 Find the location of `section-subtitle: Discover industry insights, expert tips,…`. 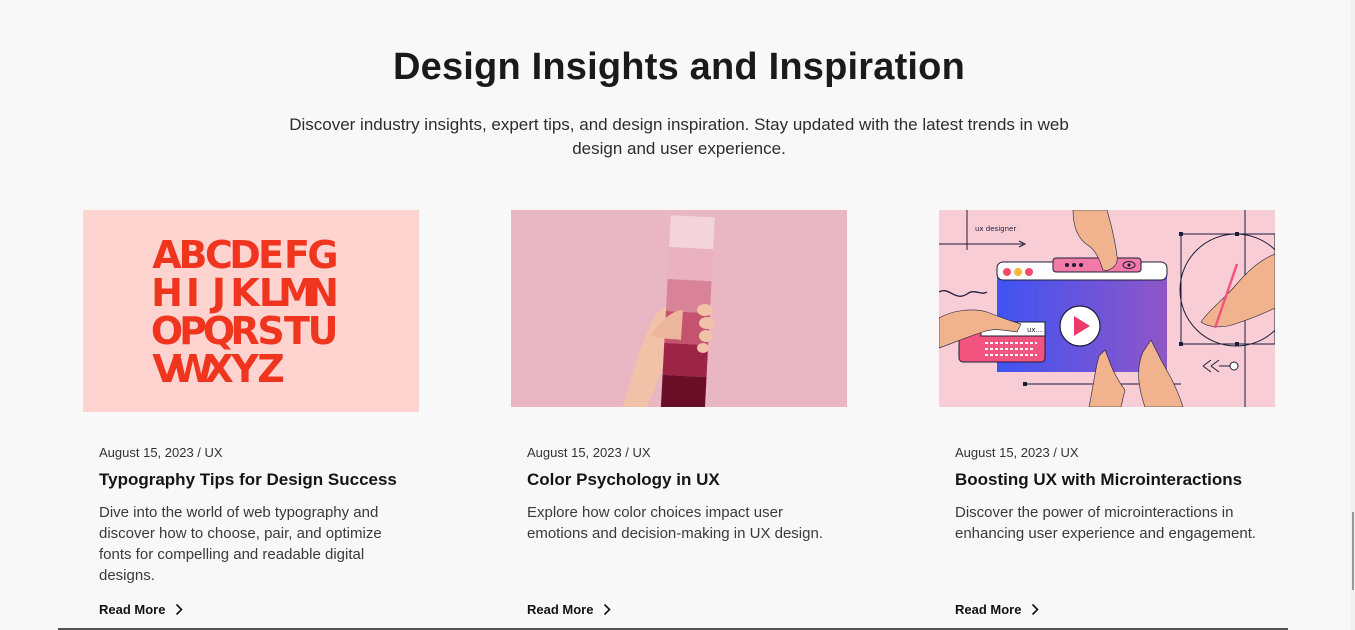

section-subtitle: Discover industry insights, expert tips,… is located at coordinates (679, 136).